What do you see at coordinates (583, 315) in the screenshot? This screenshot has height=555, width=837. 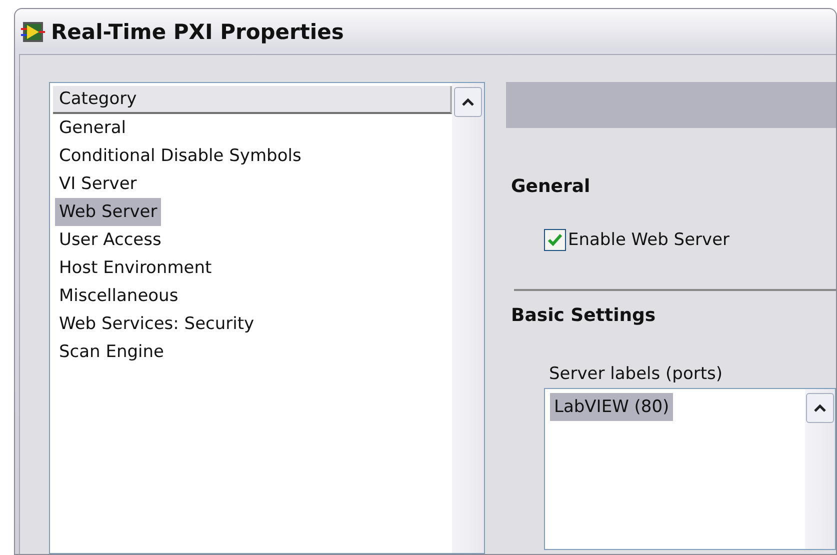 I see `section-heading: Basic Settings` at bounding box center [583, 315].